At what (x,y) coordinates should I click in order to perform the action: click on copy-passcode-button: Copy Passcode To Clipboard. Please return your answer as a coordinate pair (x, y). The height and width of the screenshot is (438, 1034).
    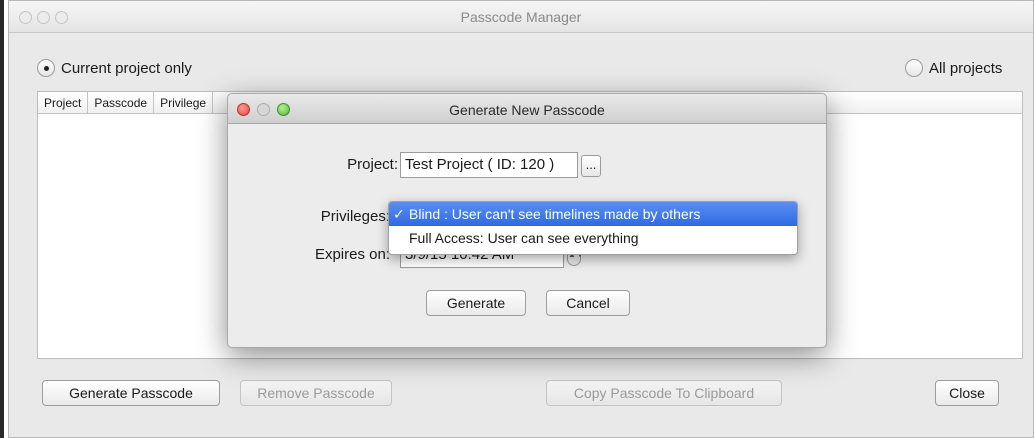
    Looking at the image, I should click on (664, 393).